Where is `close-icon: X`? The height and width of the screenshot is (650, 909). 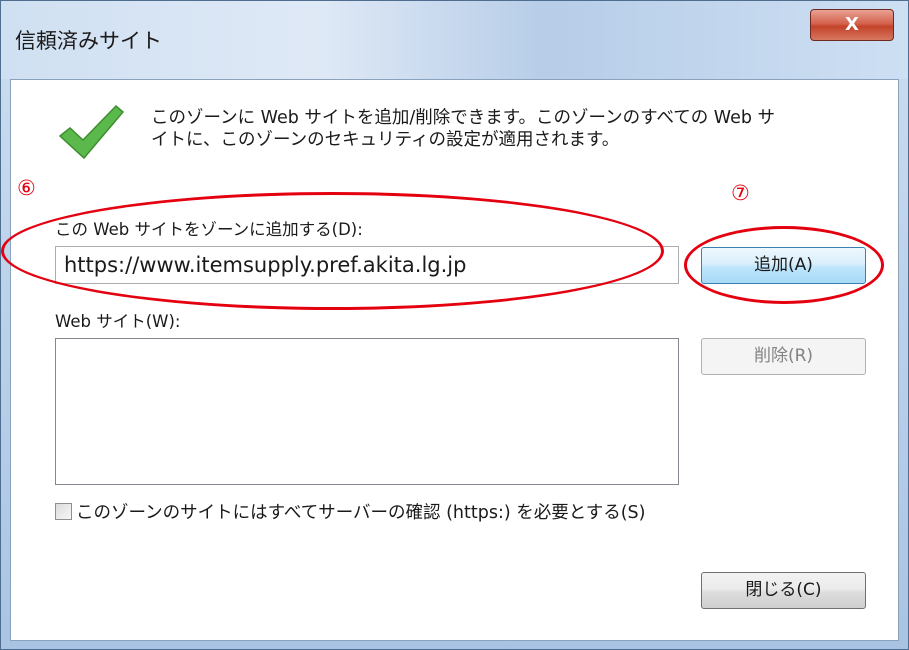
close-icon: X is located at coordinates (852, 24).